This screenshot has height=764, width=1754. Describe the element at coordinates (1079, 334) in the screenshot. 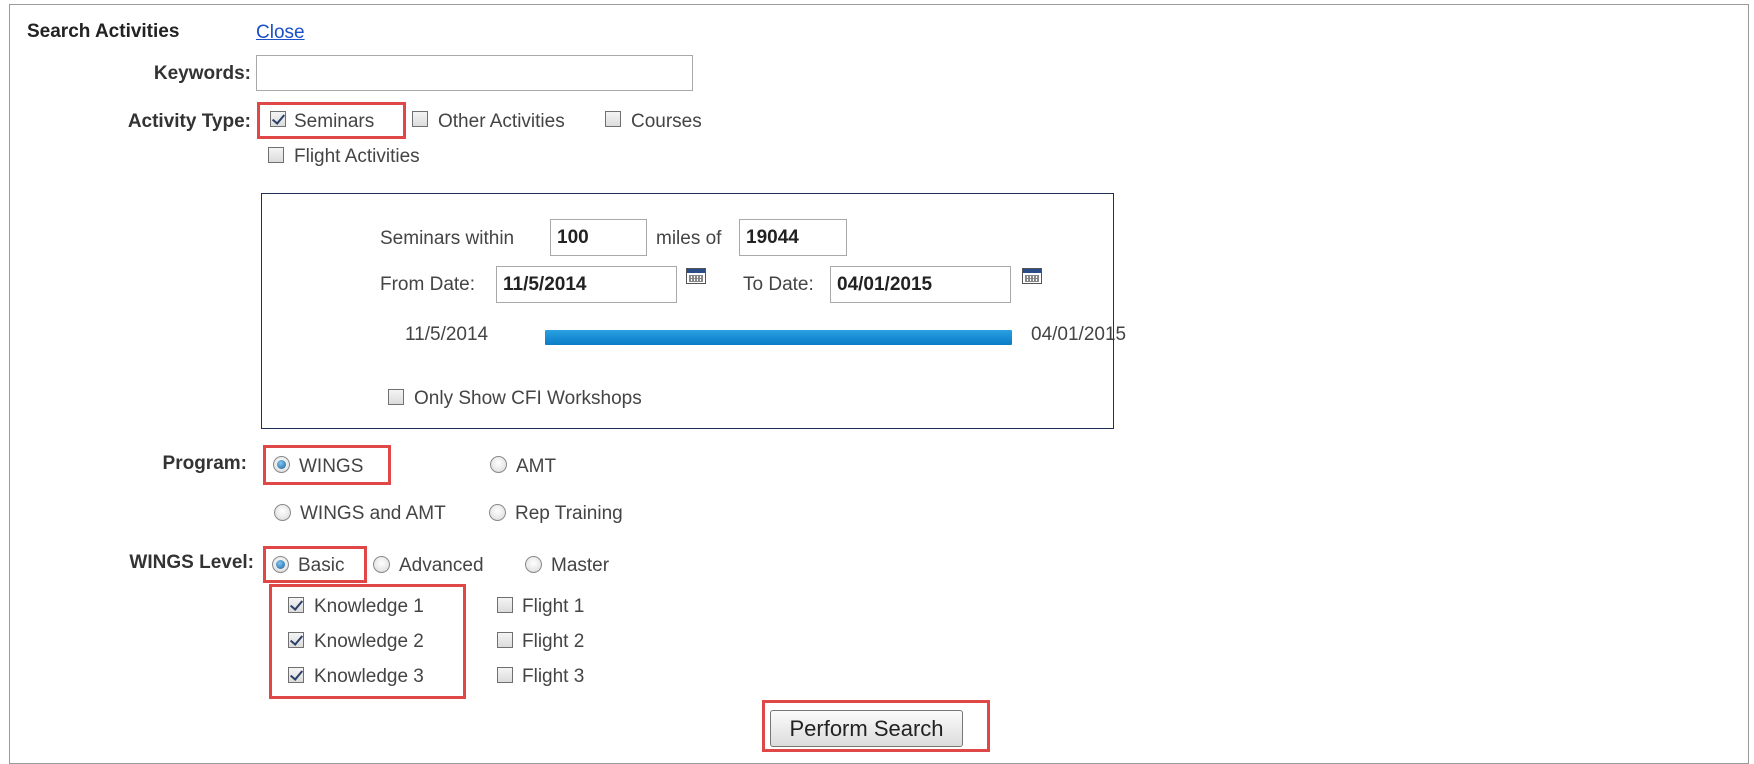

I see `range-end-label: 04/01/2015` at that location.